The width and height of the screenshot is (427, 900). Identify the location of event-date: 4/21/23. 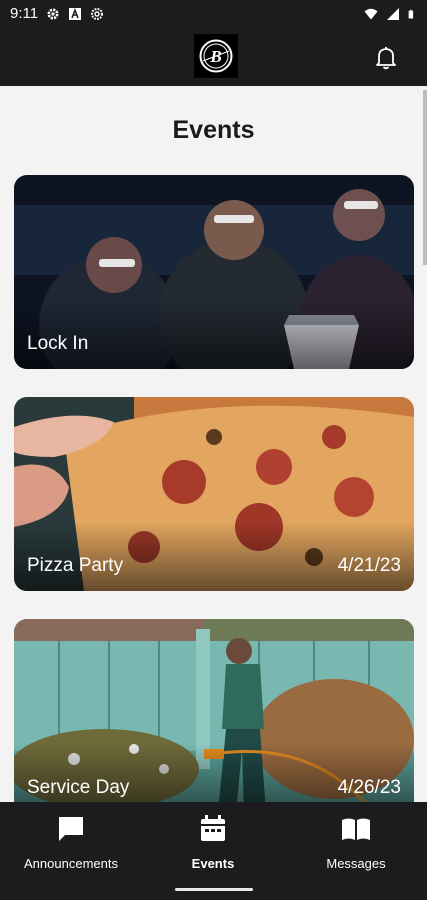
(369, 565).